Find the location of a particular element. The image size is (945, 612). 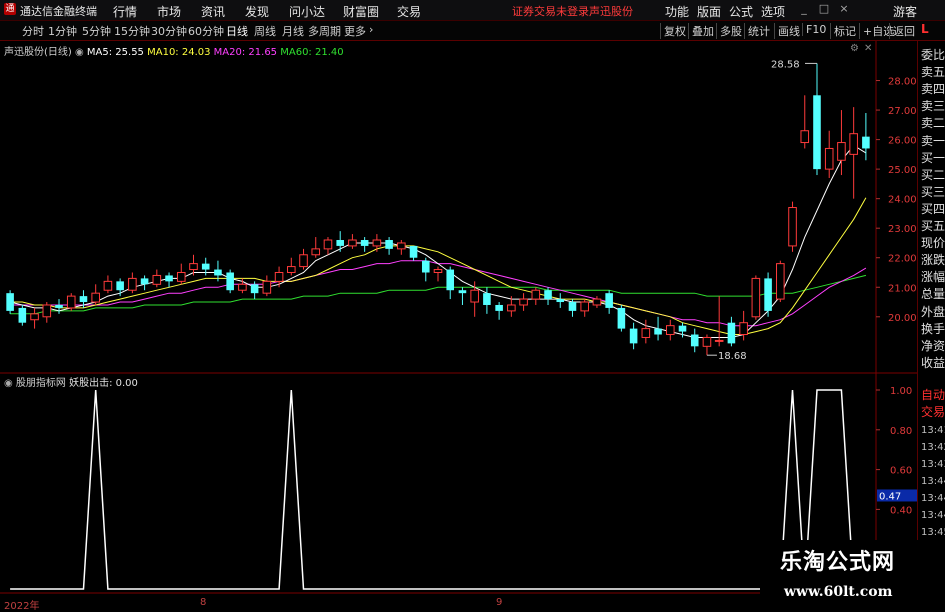

quote-label: 现价 is located at coordinates (933, 243).